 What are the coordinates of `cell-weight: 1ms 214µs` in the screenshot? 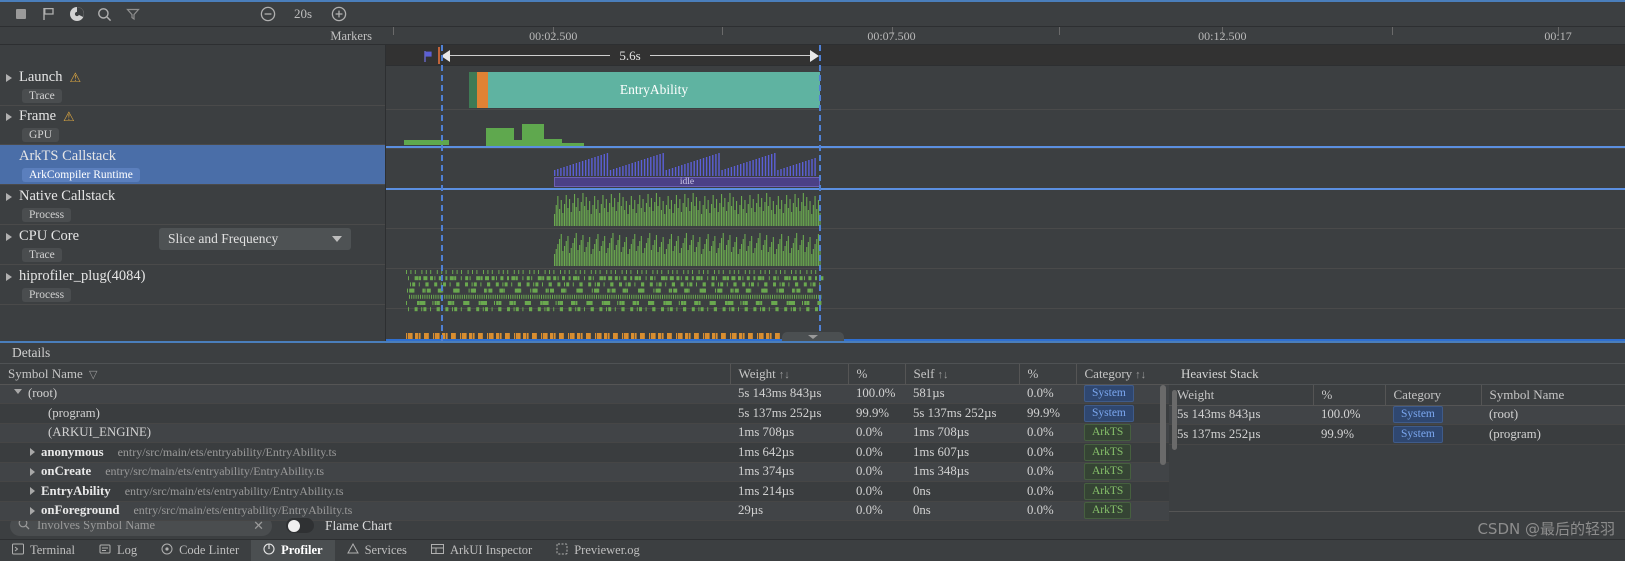 It's located at (789, 491).